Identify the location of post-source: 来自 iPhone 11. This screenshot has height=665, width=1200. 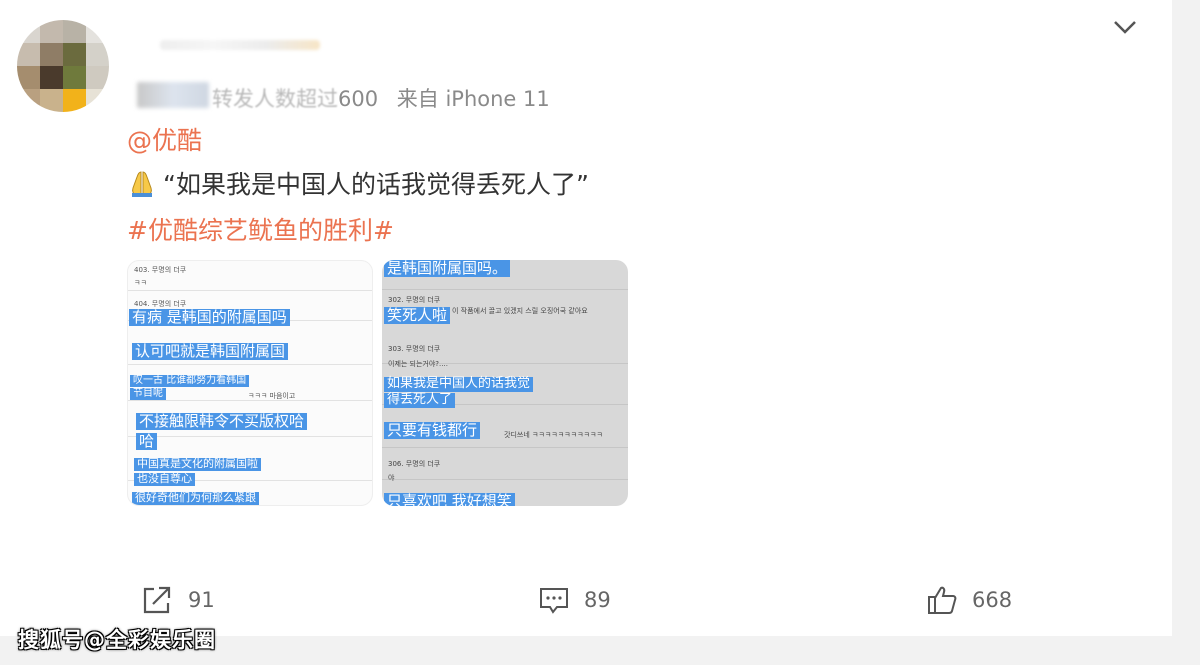
(473, 99).